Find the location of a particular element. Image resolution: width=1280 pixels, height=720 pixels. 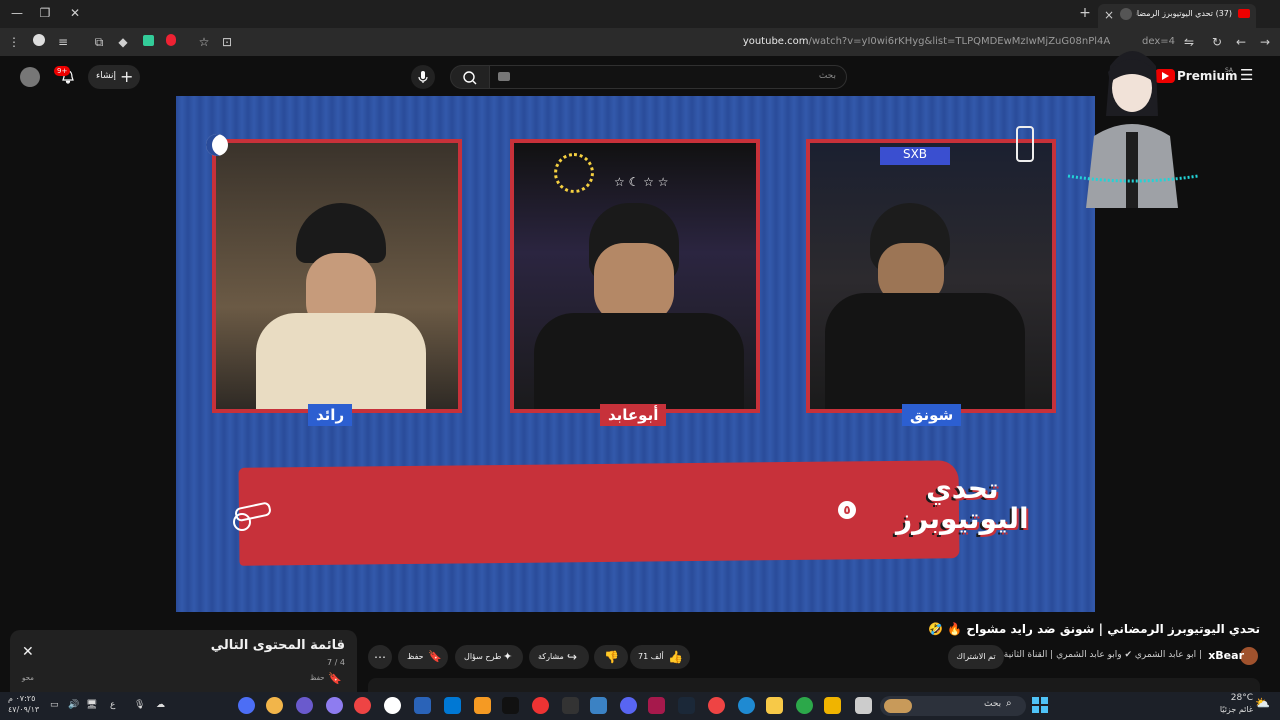

vtuber-avatar is located at coordinates (1132, 122).